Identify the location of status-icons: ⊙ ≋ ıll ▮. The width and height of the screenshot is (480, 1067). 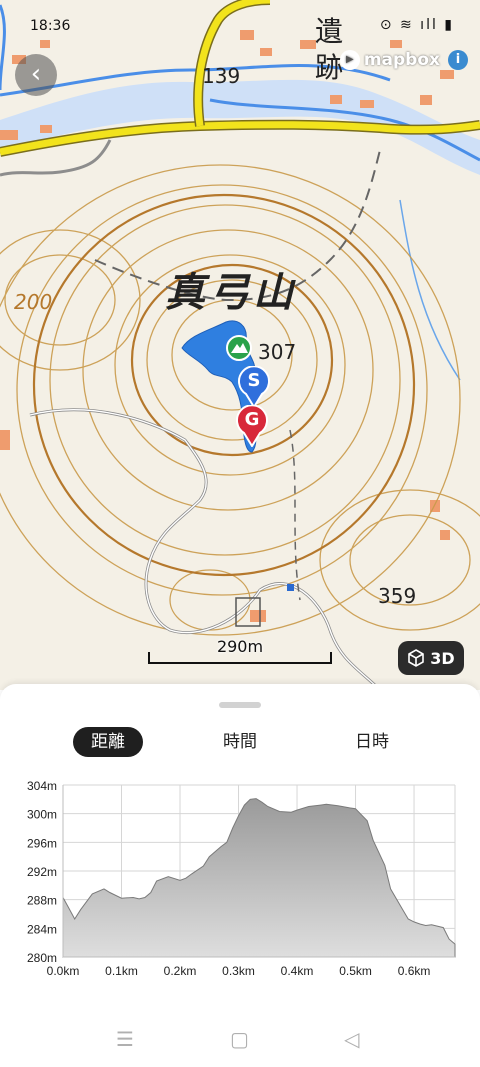
(416, 25).